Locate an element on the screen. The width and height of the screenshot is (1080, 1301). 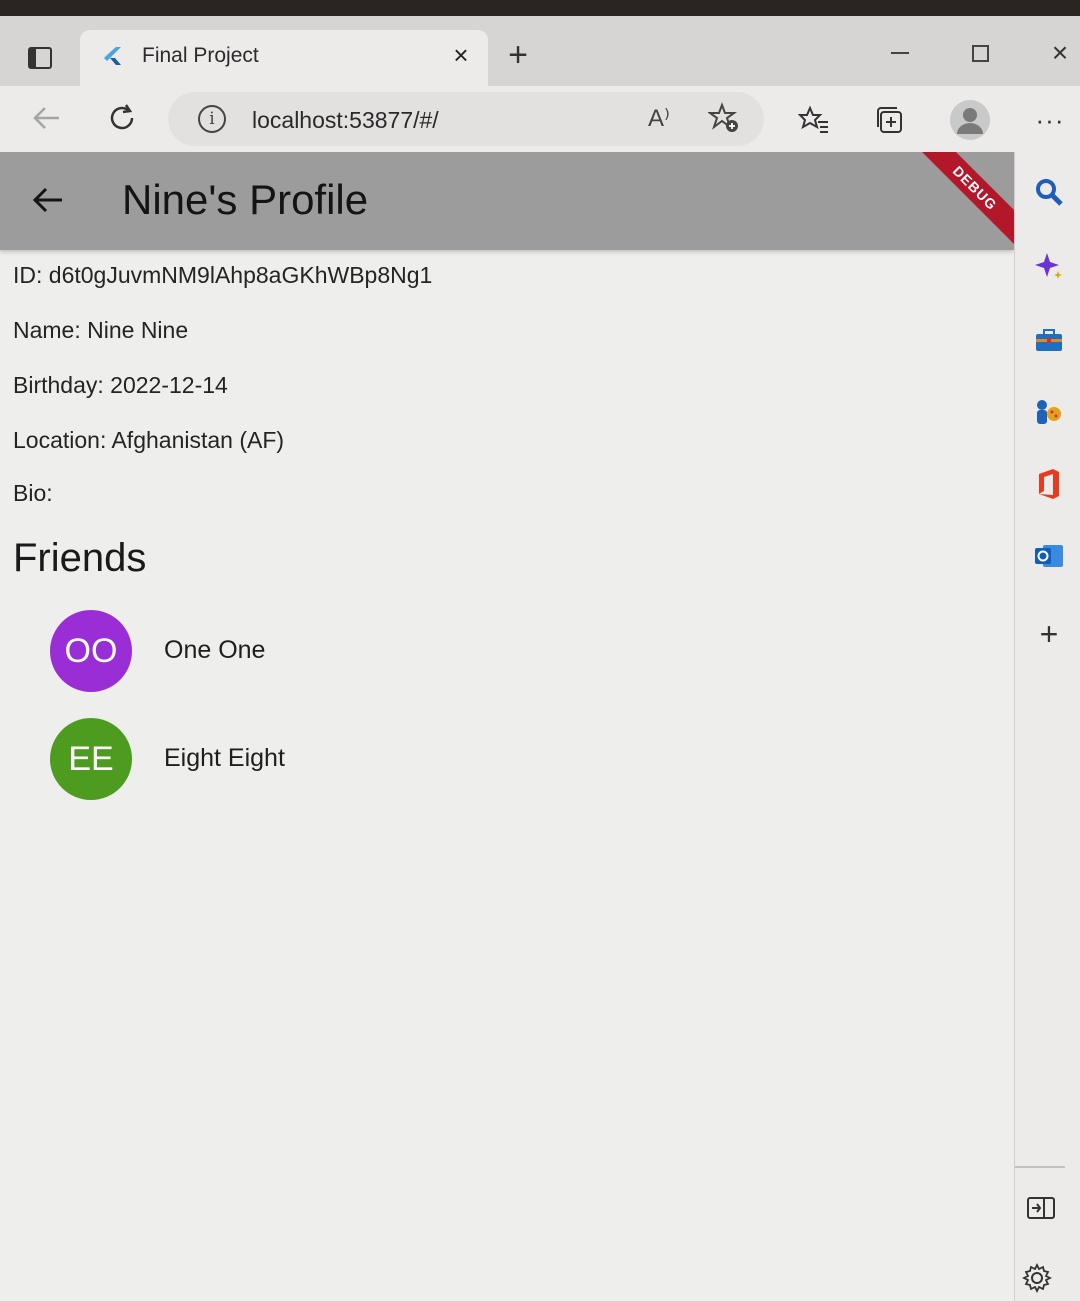
friend-list-item: OO One One is located at coordinates (300, 651).